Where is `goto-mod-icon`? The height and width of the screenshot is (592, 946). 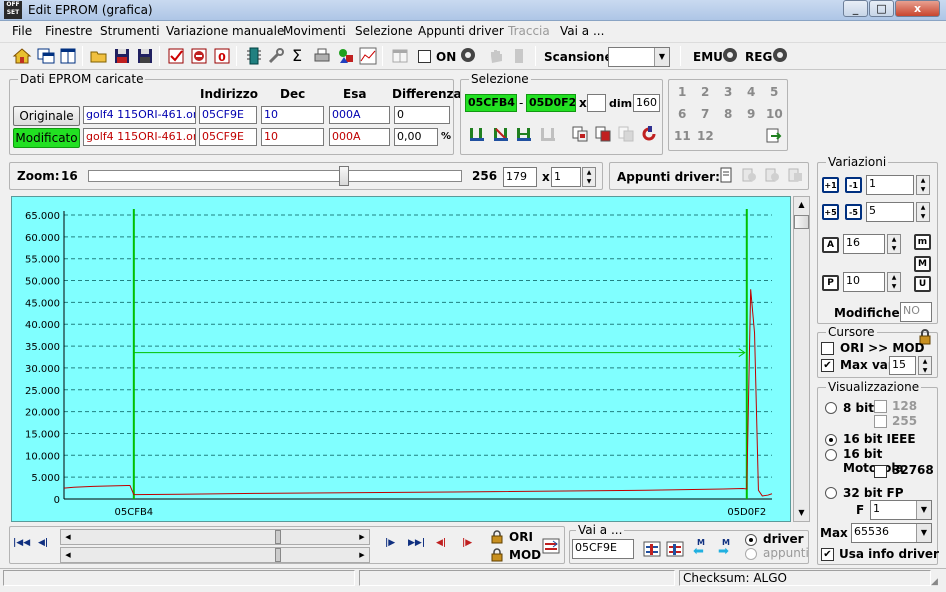
goto-mod-icon is located at coordinates (675, 549).